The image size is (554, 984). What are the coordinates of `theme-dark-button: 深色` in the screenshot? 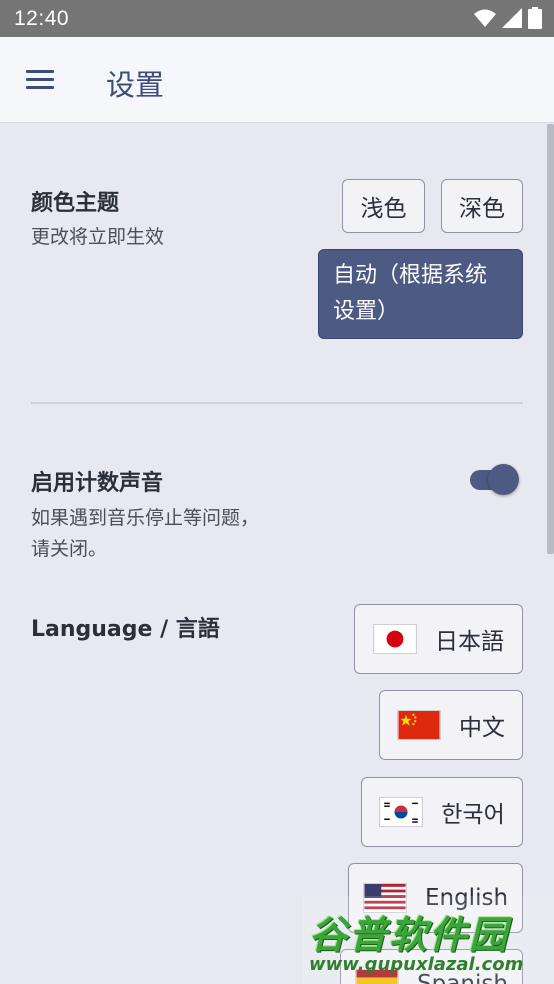 It's located at (482, 206).